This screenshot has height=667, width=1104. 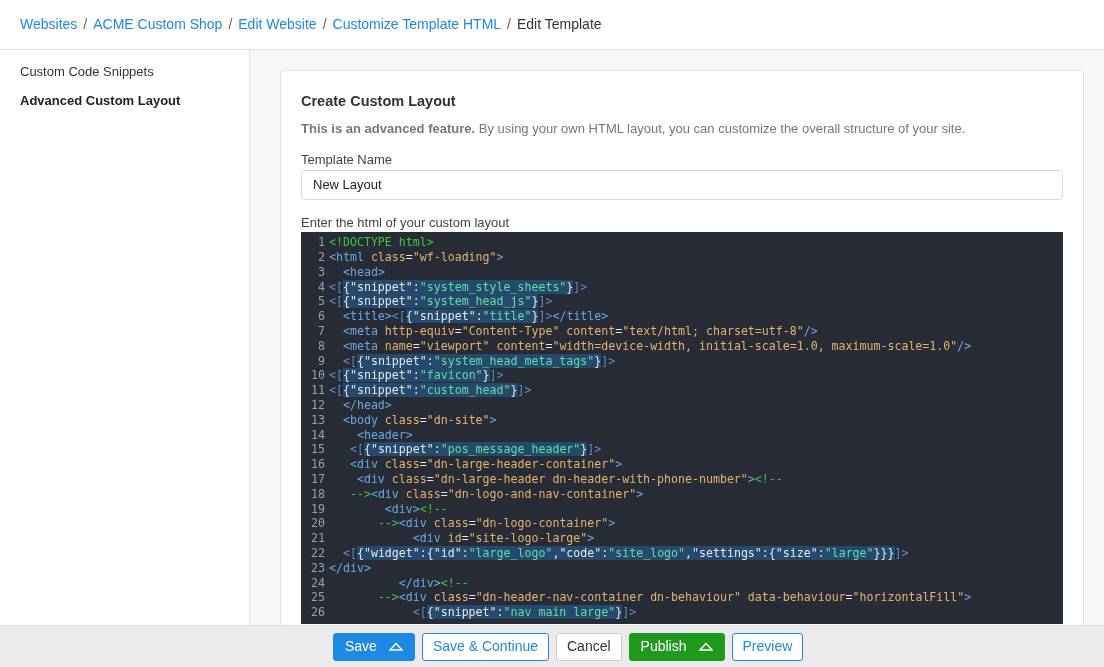 What do you see at coordinates (318, 568) in the screenshot?
I see `line-number: 23` at bounding box center [318, 568].